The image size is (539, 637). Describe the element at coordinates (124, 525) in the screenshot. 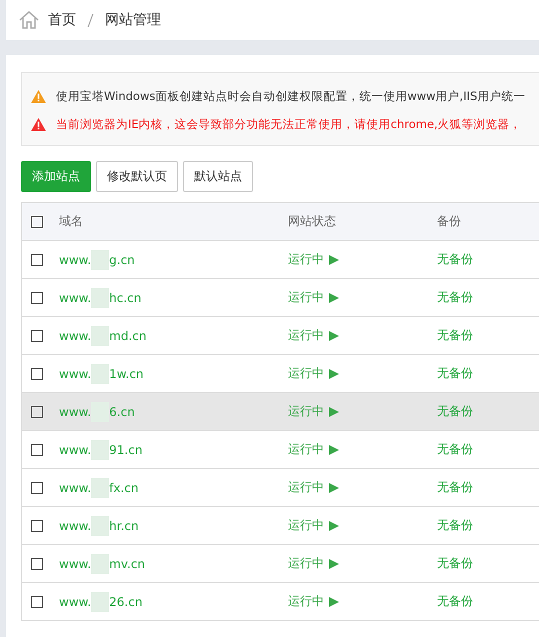

I see `domain-link: hr.cn` at that location.